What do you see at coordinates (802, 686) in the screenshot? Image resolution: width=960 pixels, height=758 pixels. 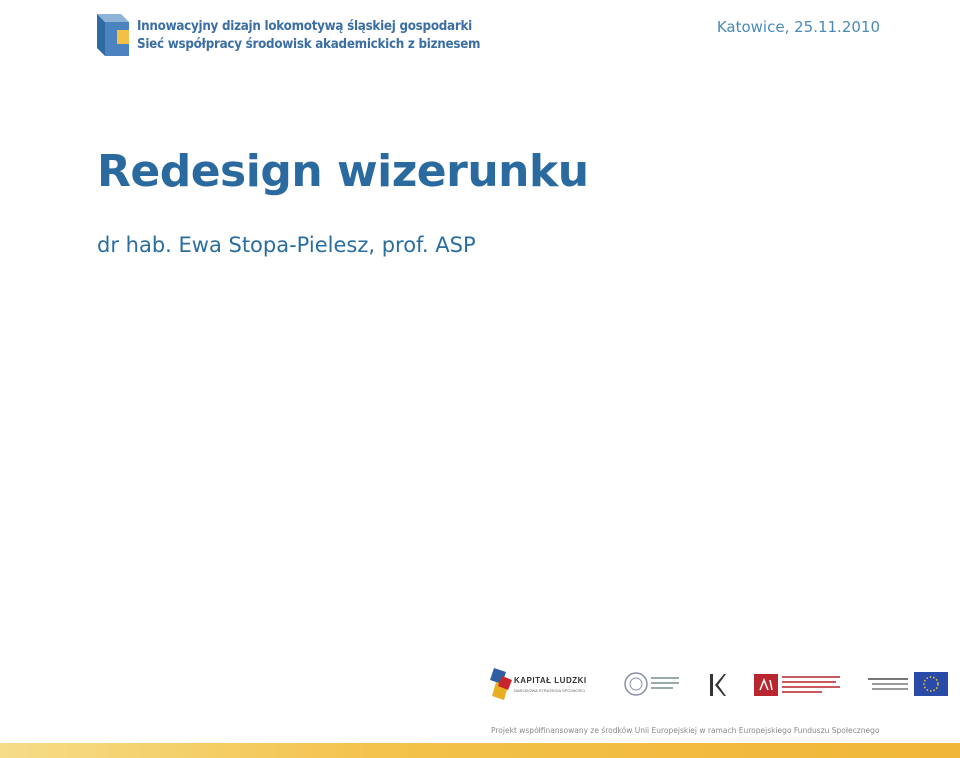 I see `chamber-logo` at bounding box center [802, 686].